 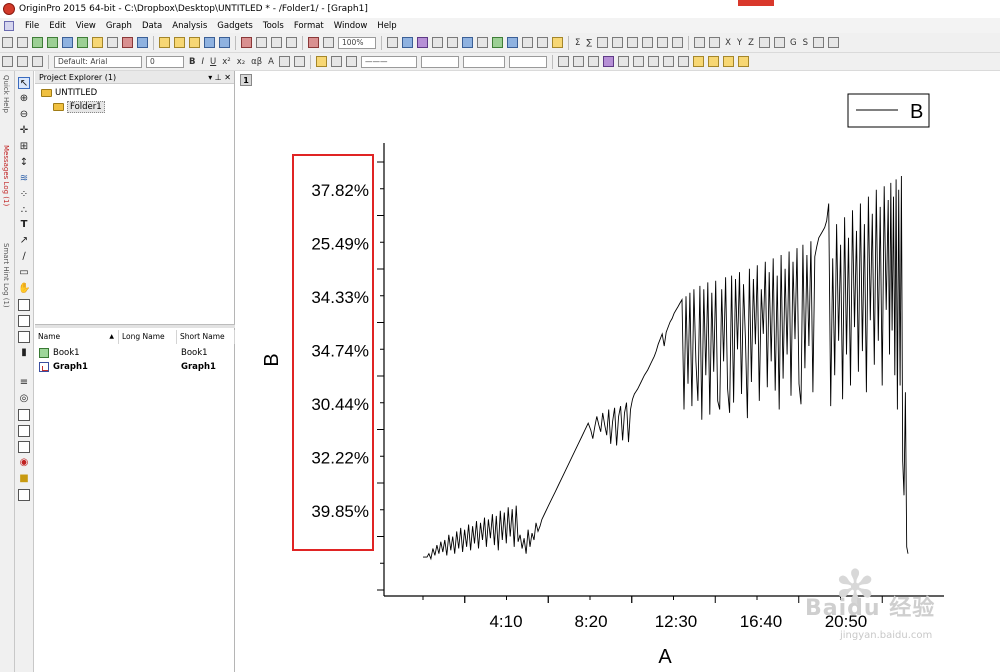 I want to click on layer-1-tab: 1, so click(x=246, y=80).